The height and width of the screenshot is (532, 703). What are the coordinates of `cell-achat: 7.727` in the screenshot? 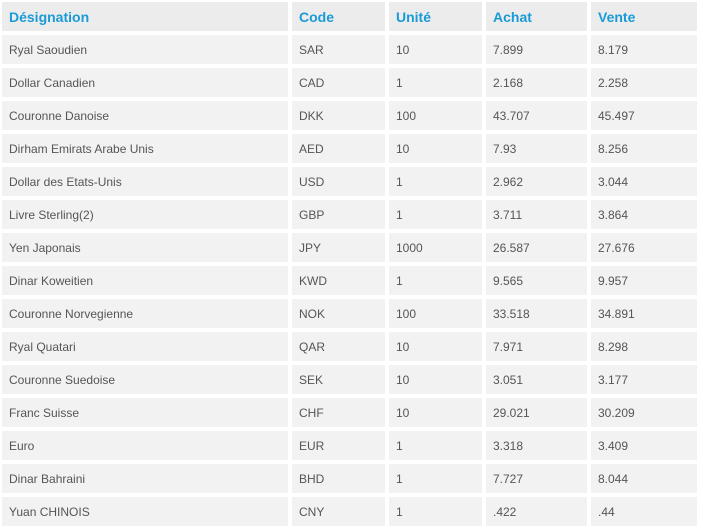 It's located at (536, 478).